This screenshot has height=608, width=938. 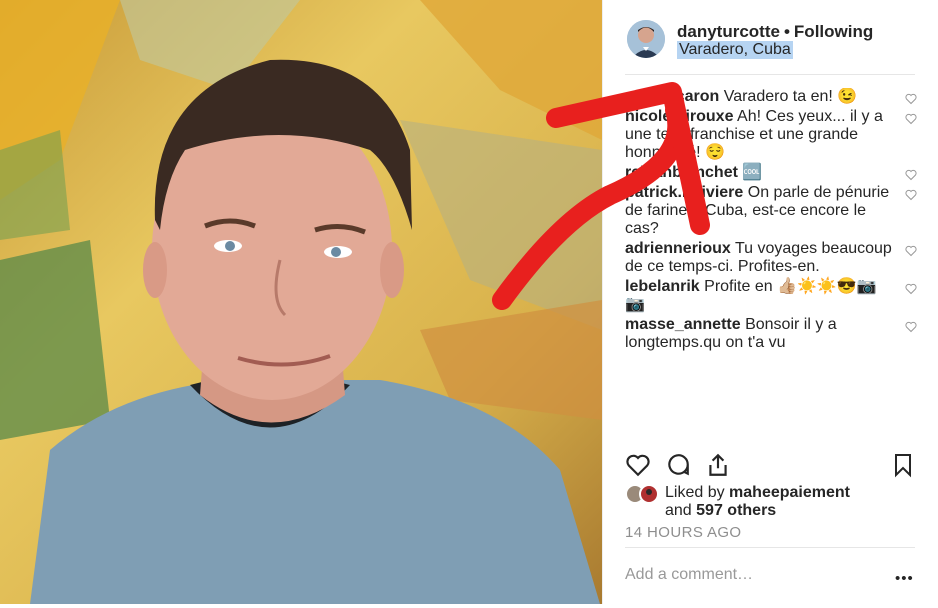 I want to click on action-bar, so click(x=771, y=465).